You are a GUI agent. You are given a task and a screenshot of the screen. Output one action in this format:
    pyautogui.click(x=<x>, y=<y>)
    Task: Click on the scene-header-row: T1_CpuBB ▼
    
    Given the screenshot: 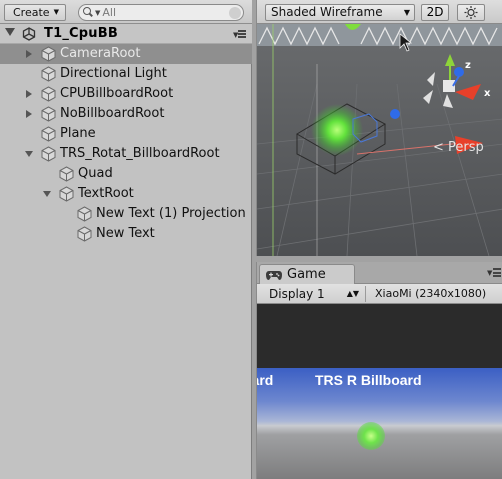 What is the action you would take?
    pyautogui.click(x=126, y=34)
    